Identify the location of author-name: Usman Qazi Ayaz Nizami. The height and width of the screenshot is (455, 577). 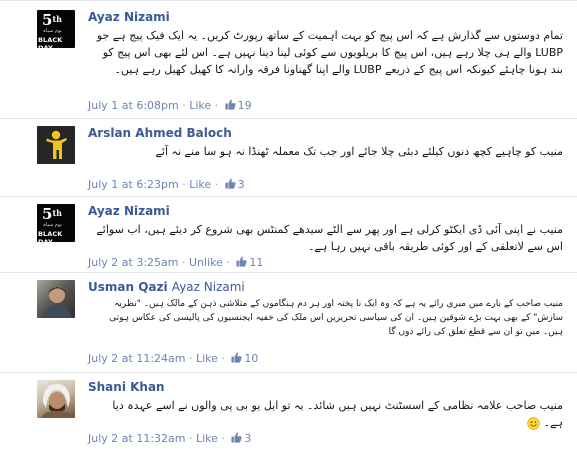
(166, 287).